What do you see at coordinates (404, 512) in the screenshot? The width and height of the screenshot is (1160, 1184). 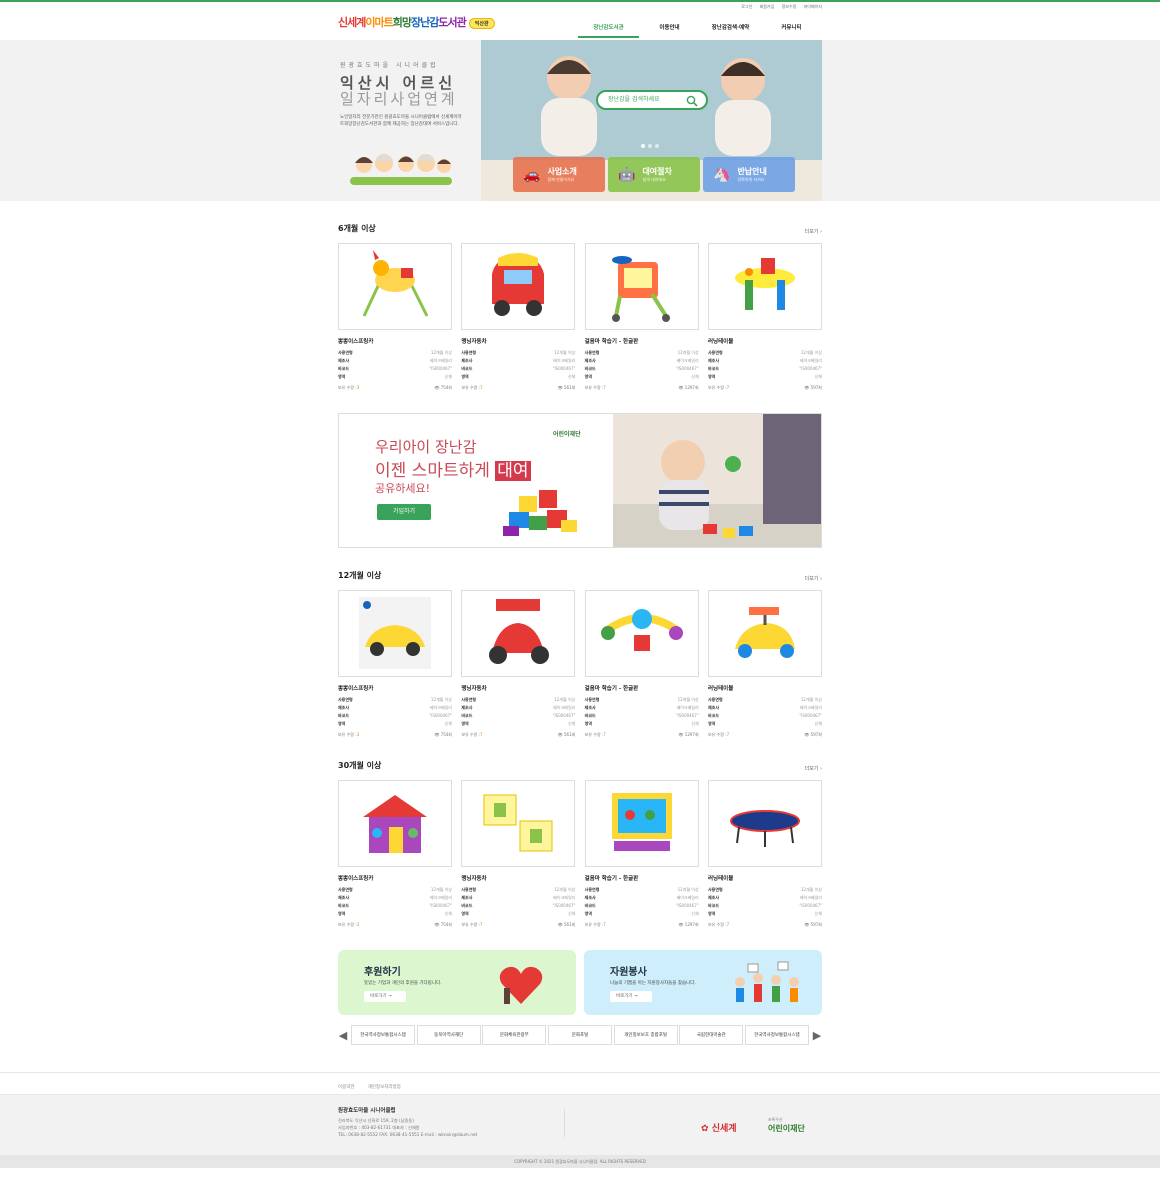 I see `join-button: 가입하기` at bounding box center [404, 512].